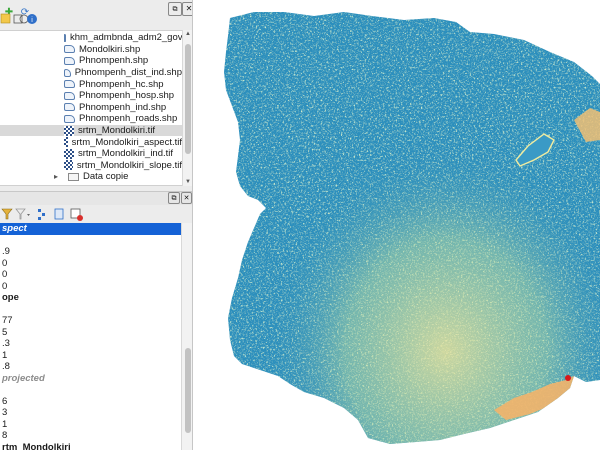  Describe the element at coordinates (186, 336) in the screenshot. I see `layers-scrollbar` at that location.